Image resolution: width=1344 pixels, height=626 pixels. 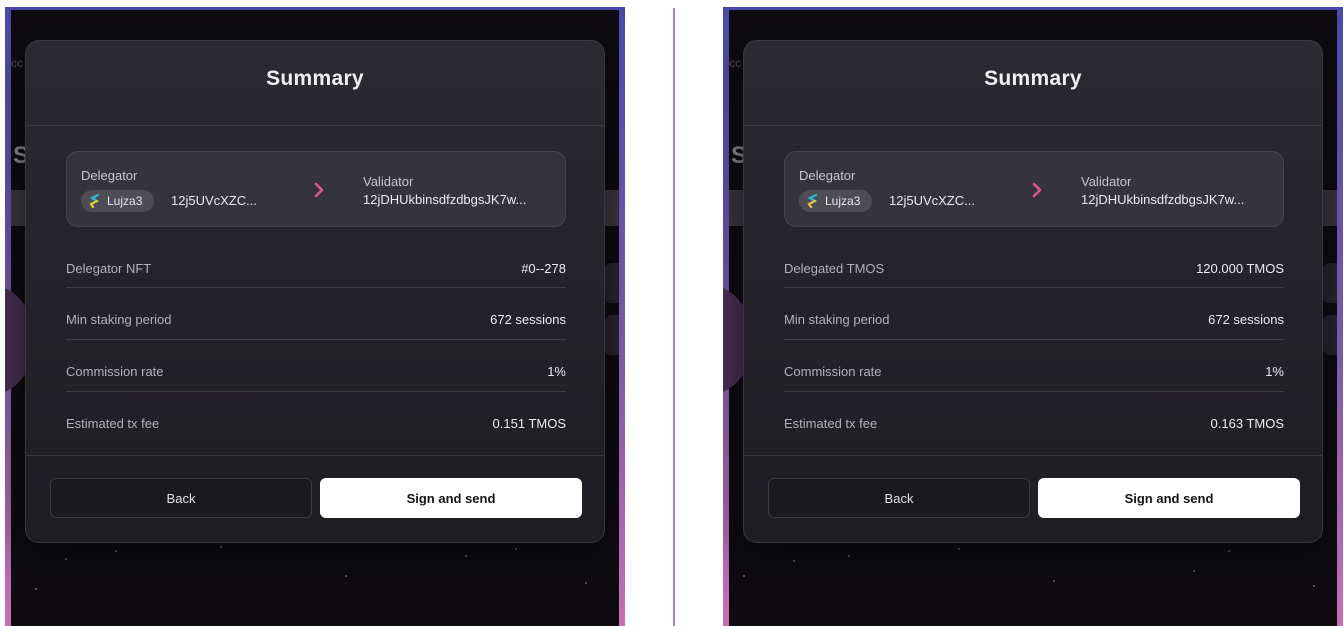 What do you see at coordinates (674, 317) in the screenshot?
I see `panel-divider` at bounding box center [674, 317].